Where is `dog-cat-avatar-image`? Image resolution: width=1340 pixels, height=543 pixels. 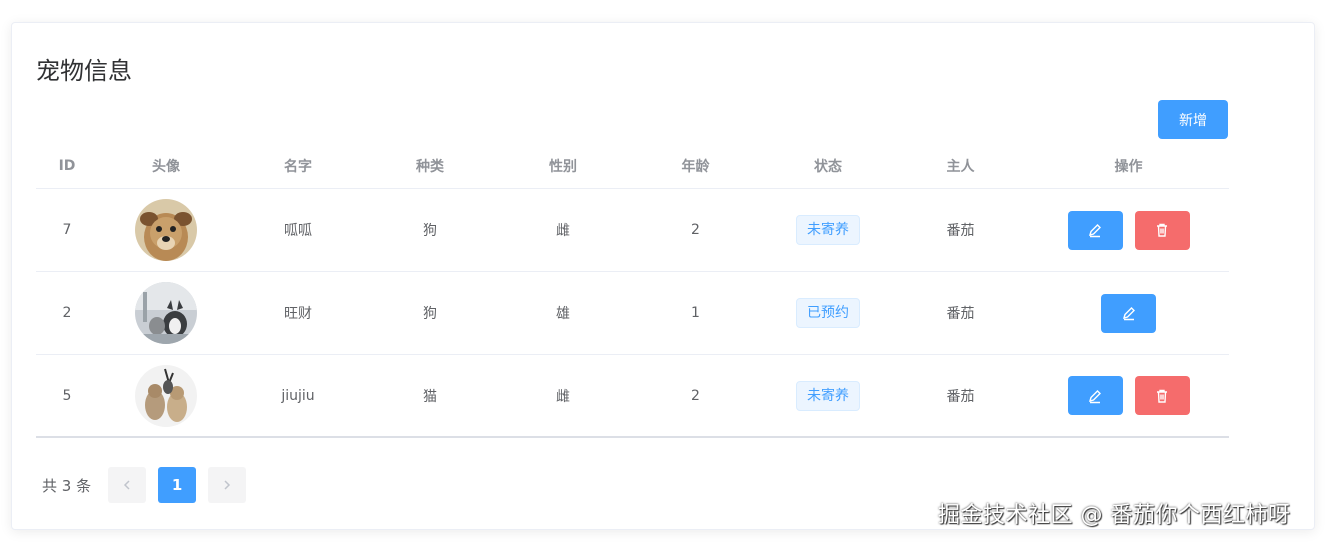 dog-cat-avatar-image is located at coordinates (166, 313).